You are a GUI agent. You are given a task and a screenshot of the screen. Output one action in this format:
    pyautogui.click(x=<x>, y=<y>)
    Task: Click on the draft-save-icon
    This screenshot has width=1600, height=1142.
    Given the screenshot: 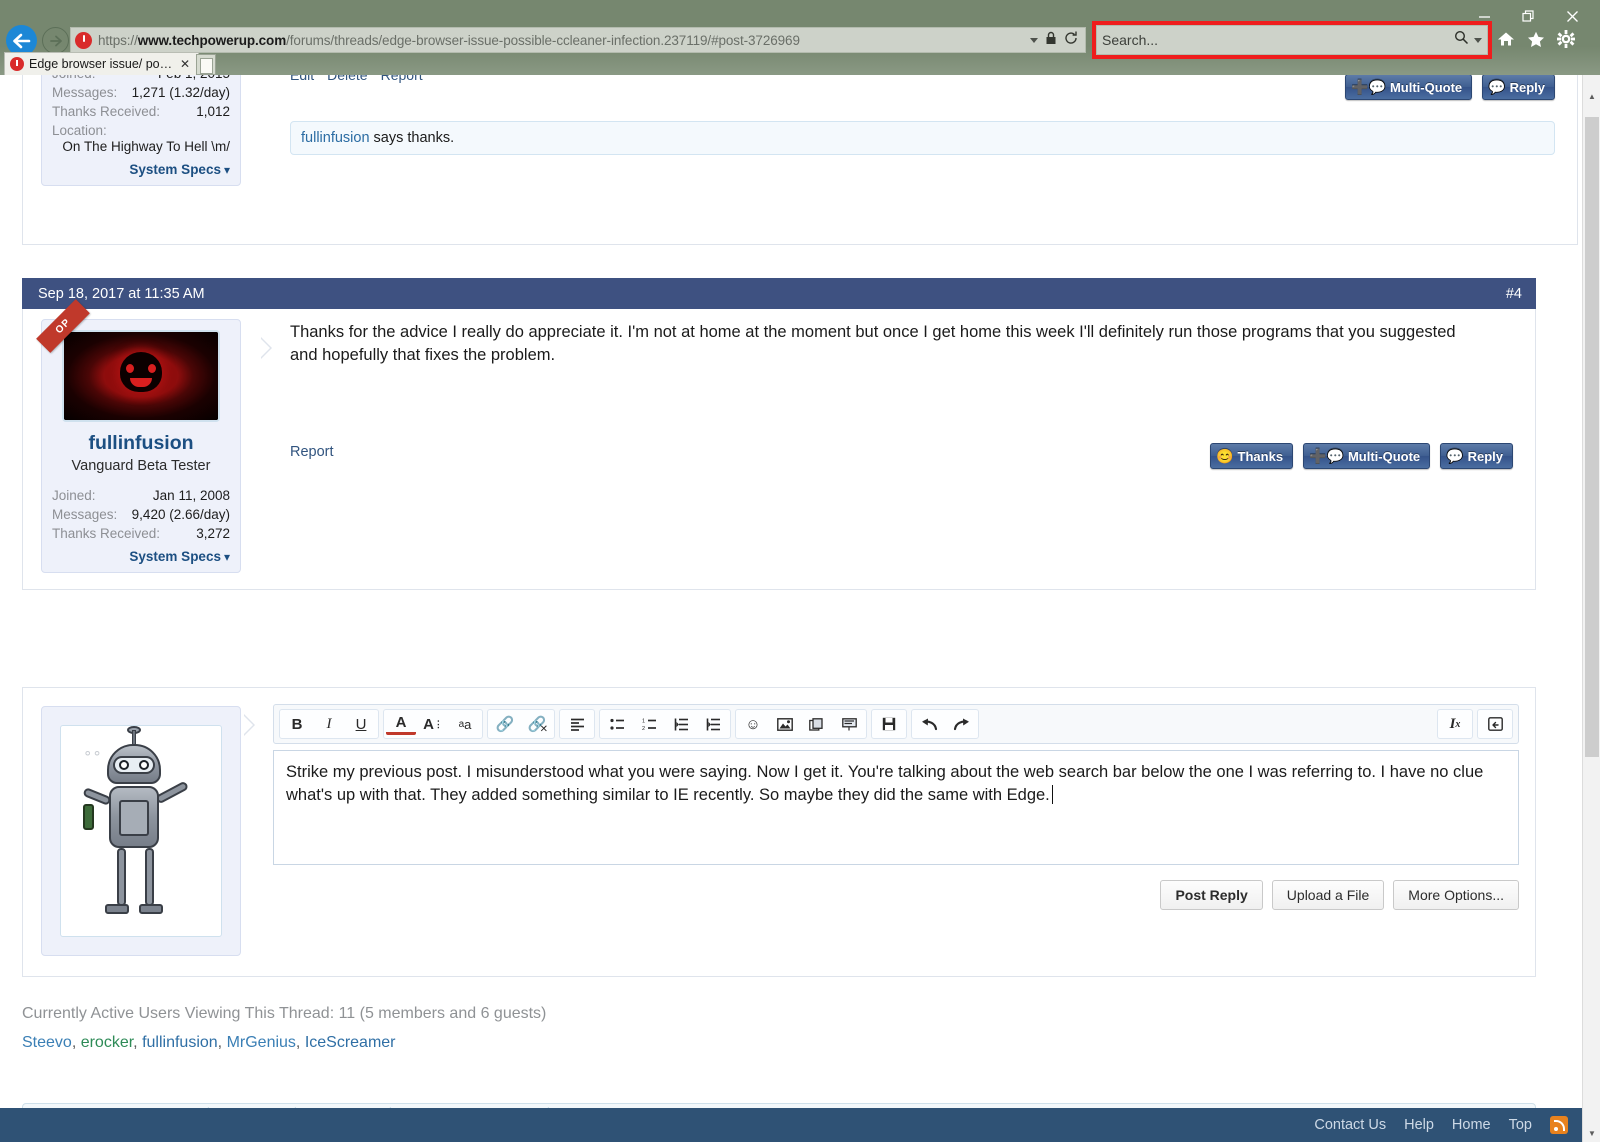 What is the action you would take?
    pyautogui.click(x=889, y=724)
    